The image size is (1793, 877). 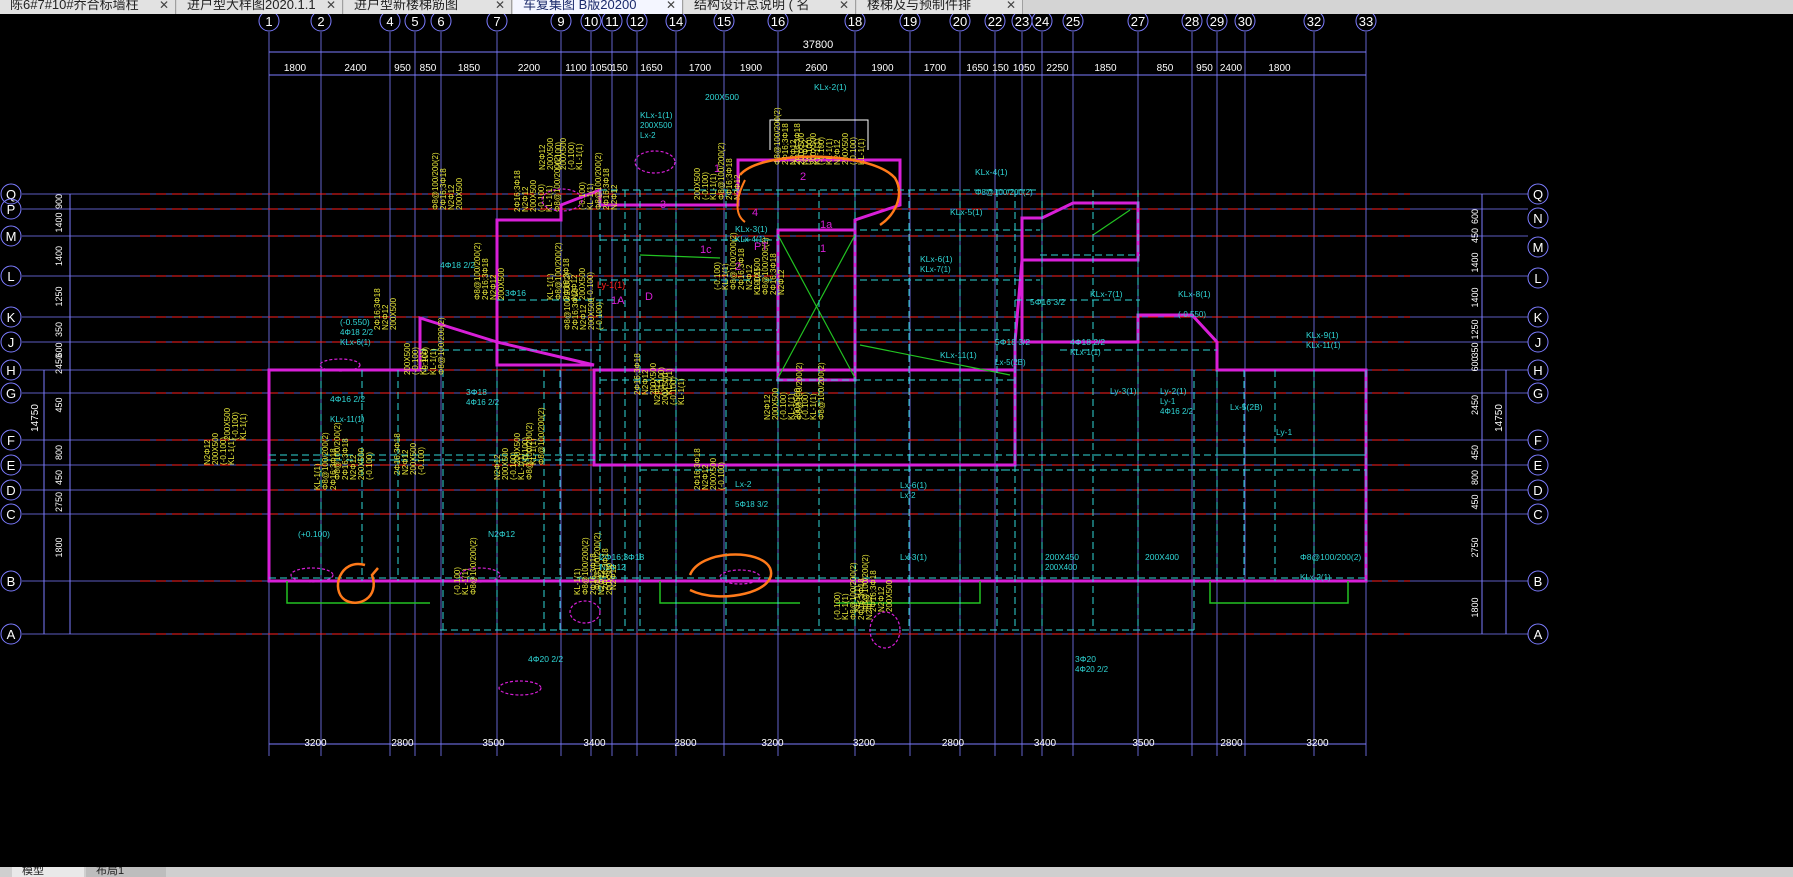 I want to click on axis-bubble-label: H, so click(x=10, y=370).